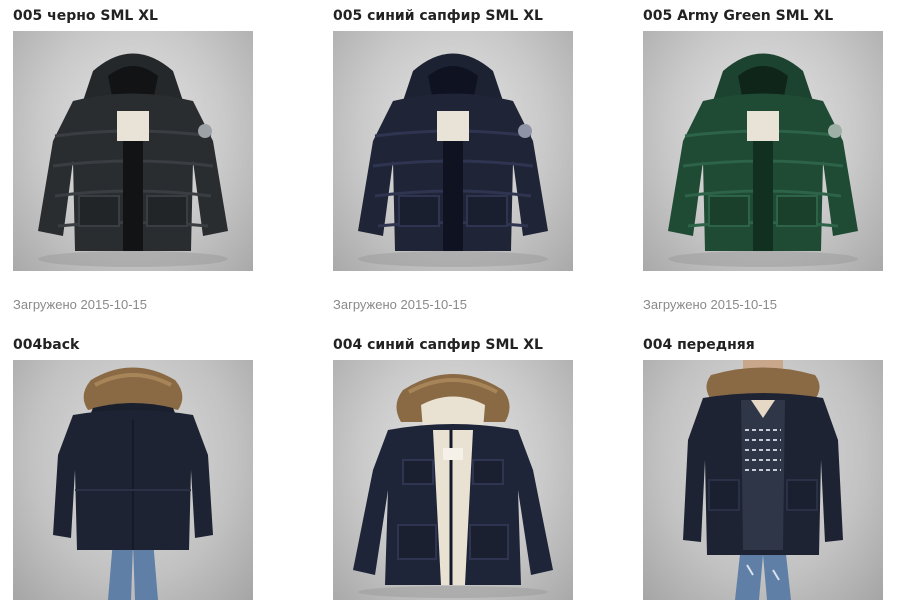 The image size is (897, 614). I want to click on product-image-black-down-jacket, so click(133, 151).